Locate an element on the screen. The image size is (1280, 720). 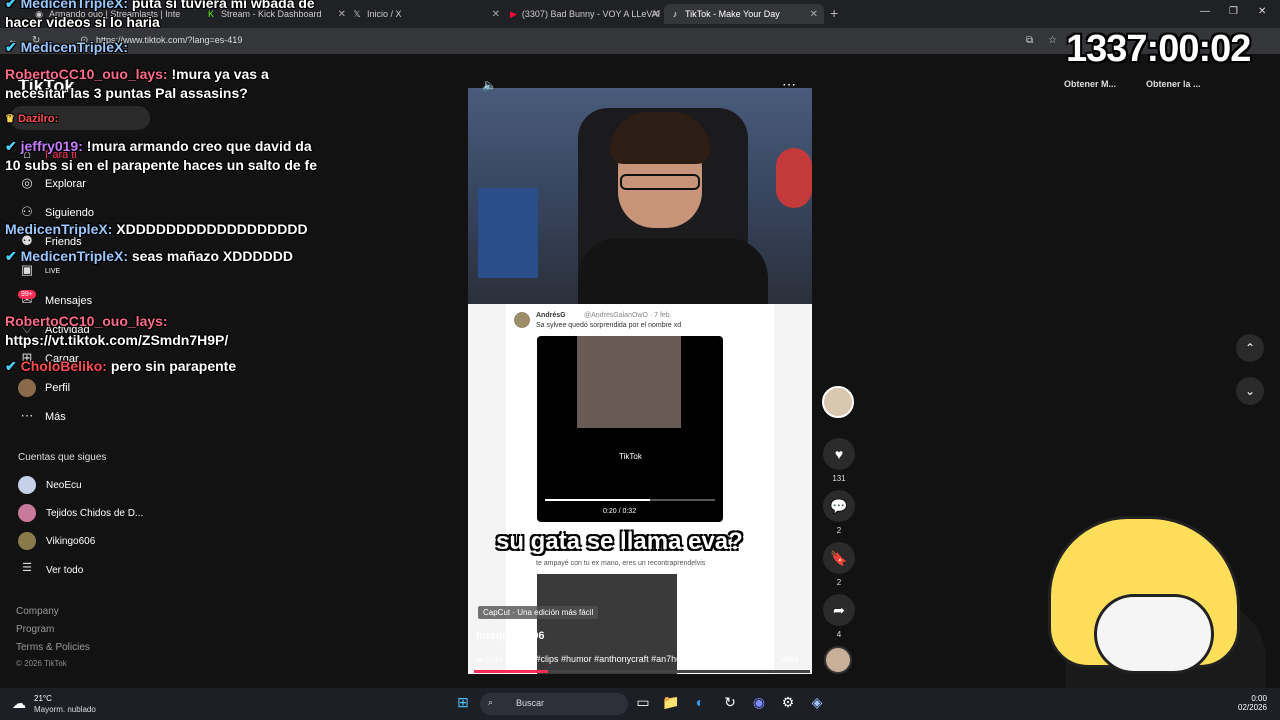
more-icon: ⋯ is located at coordinates (27, 415).